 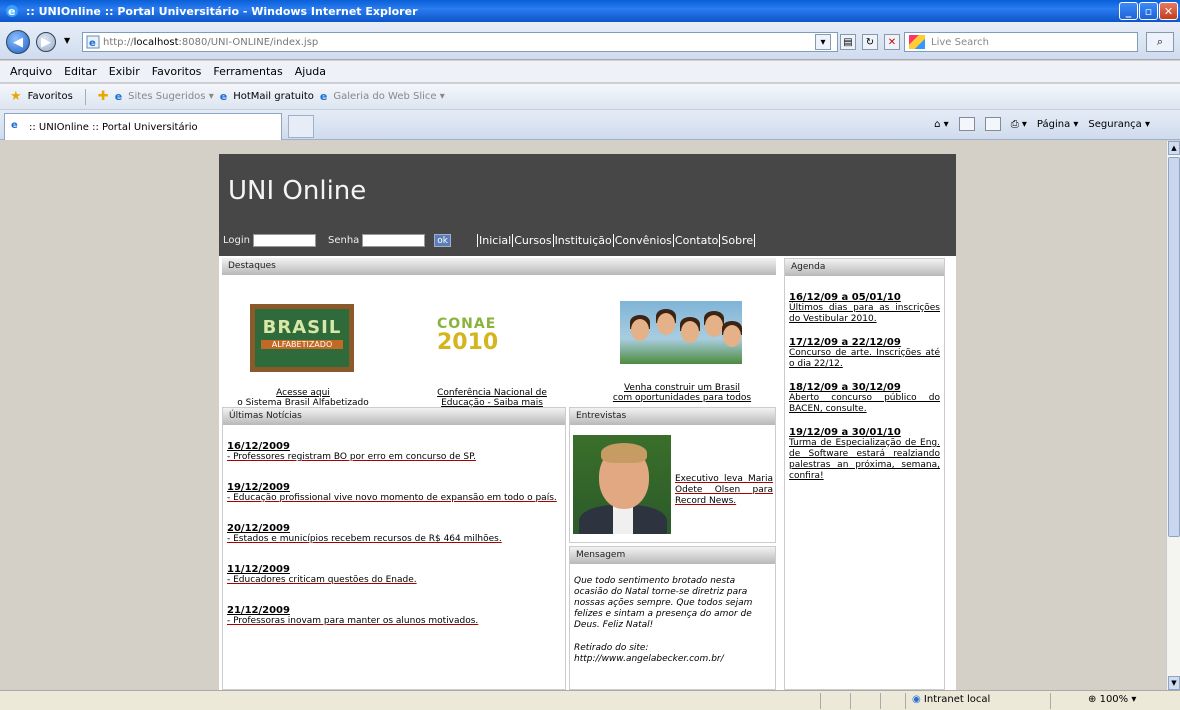 What do you see at coordinates (50, 96) in the screenshot?
I see `favorites-button: Favoritos` at bounding box center [50, 96].